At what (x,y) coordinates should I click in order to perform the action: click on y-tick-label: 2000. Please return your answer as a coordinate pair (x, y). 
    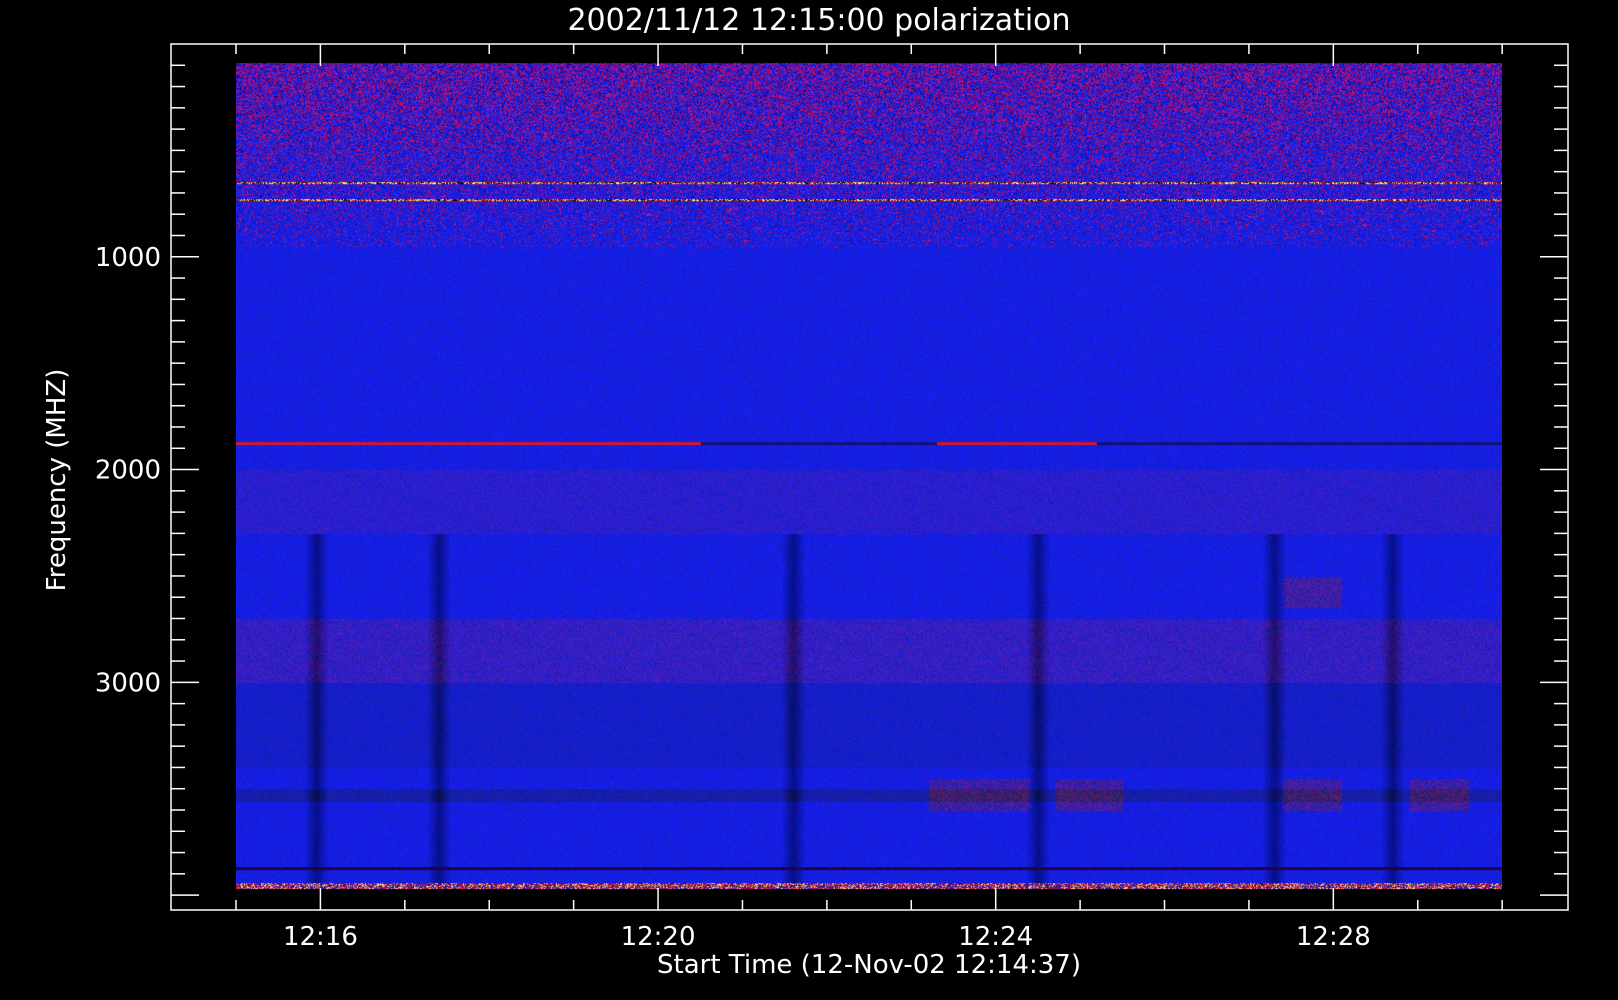
    Looking at the image, I should click on (128, 471).